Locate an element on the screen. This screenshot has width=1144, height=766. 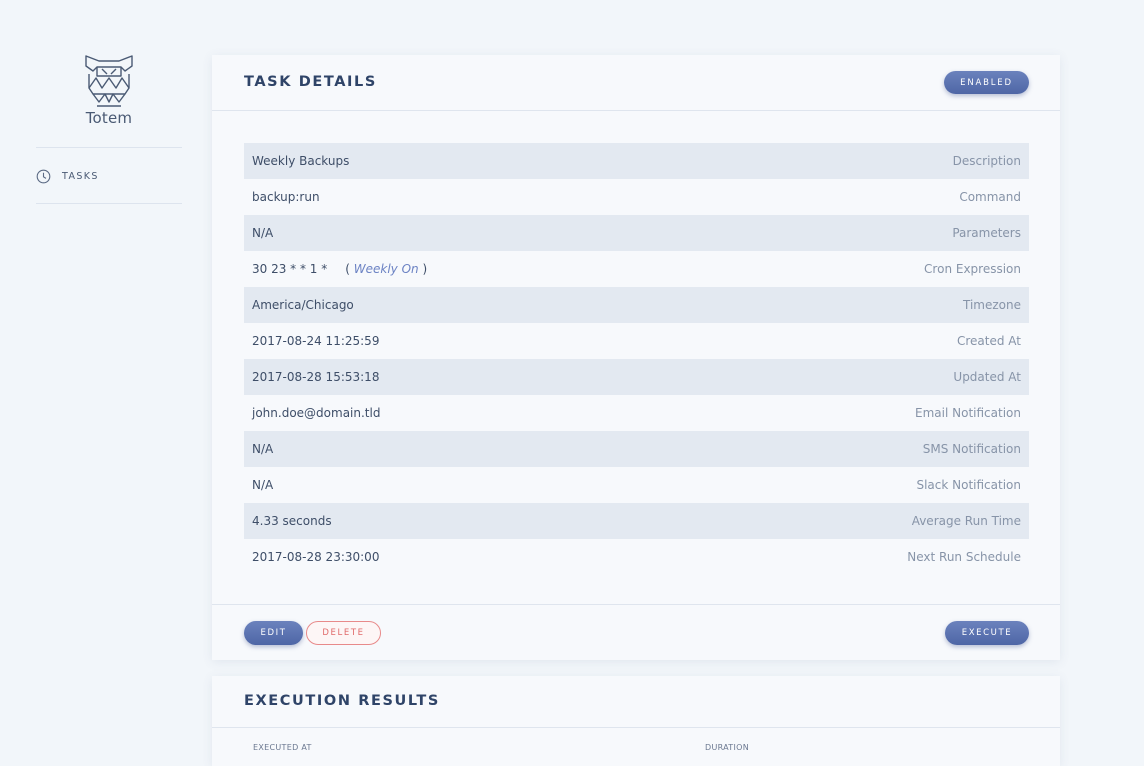
detail-label: Cron Expression is located at coordinates (972, 269).